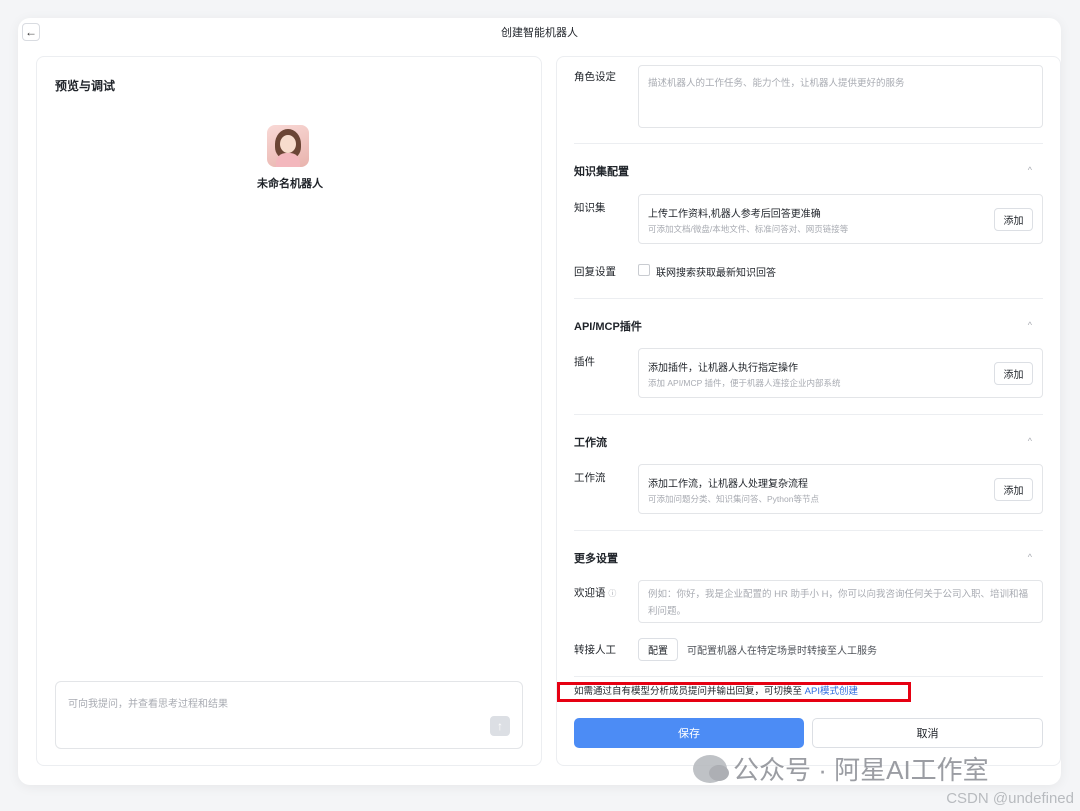 Image resolution: width=1080 pixels, height=811 pixels. I want to click on plugin-card-subtitle: 添加 API/MCP 插件，便于机器人连接企业内部系统, so click(744, 383).